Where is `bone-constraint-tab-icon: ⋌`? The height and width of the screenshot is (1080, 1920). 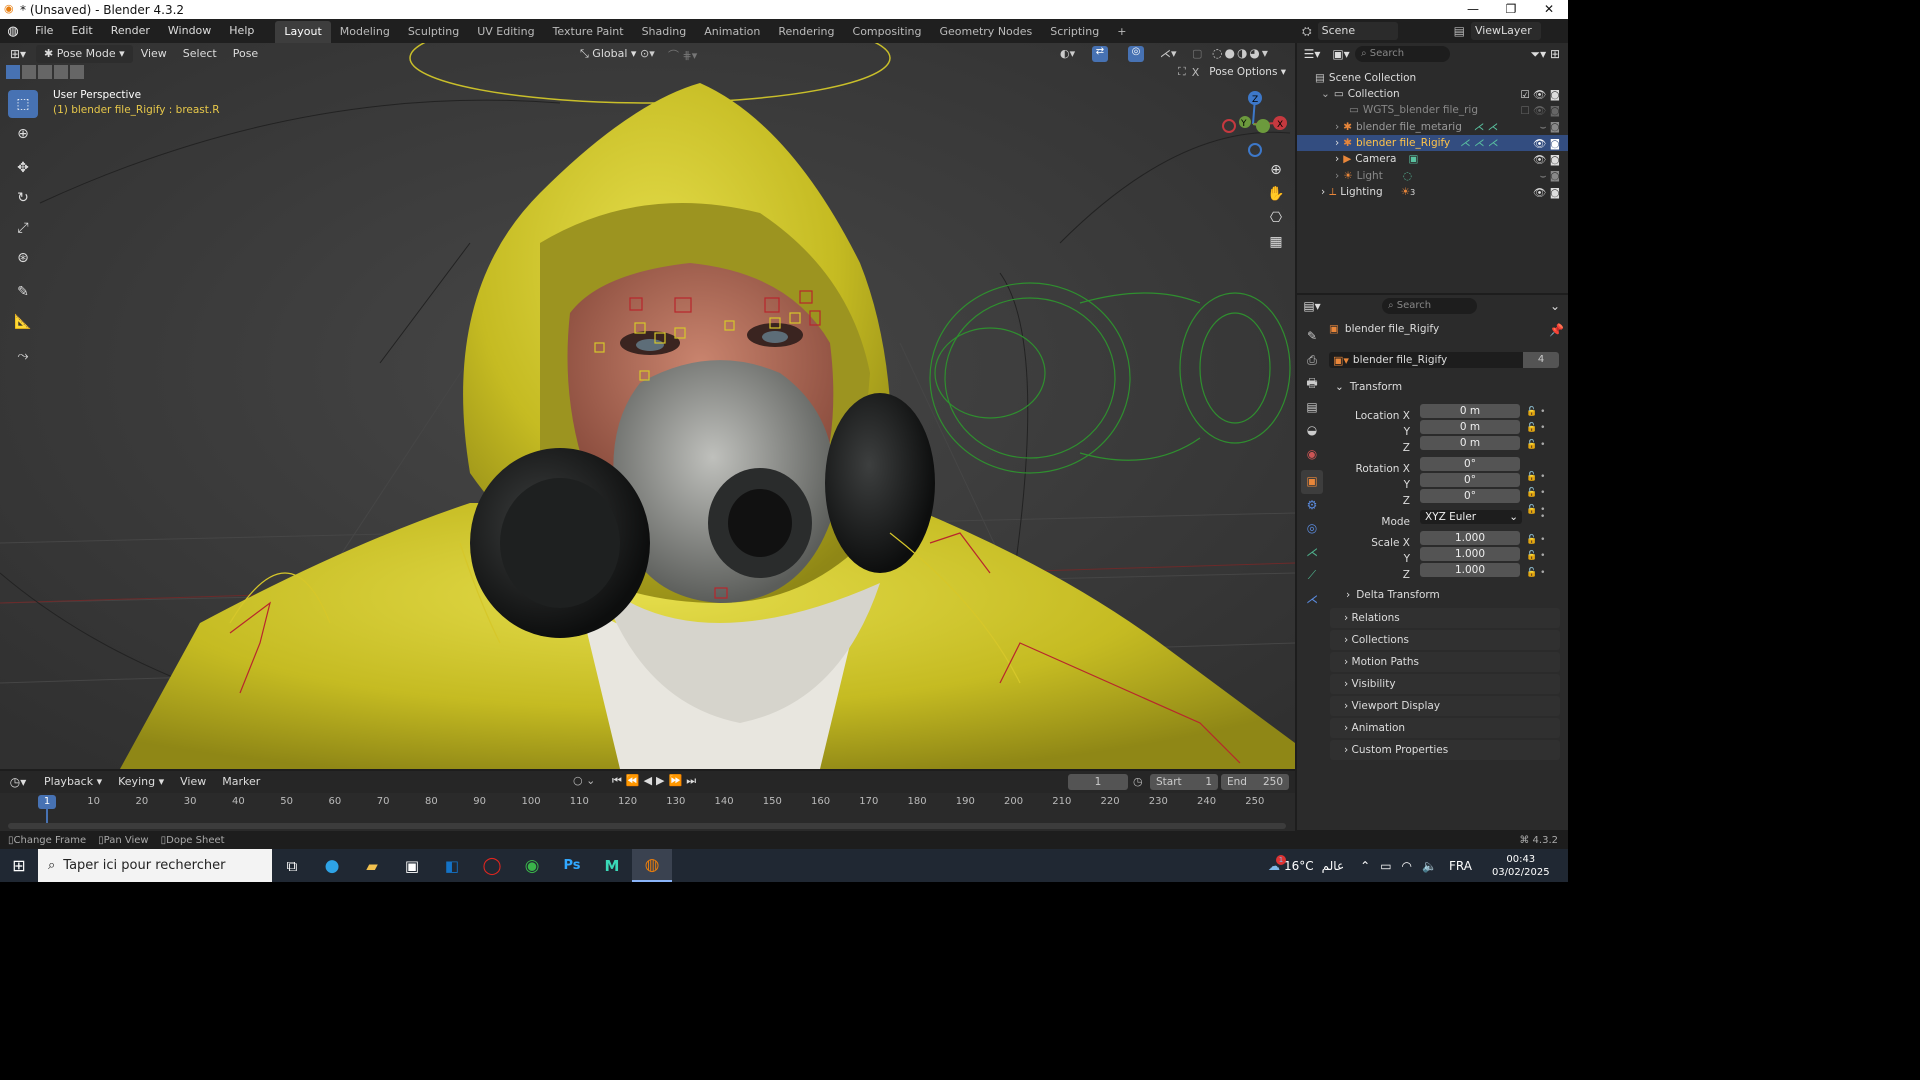
bone-constraint-tab-icon: ⋌ is located at coordinates (1312, 600).